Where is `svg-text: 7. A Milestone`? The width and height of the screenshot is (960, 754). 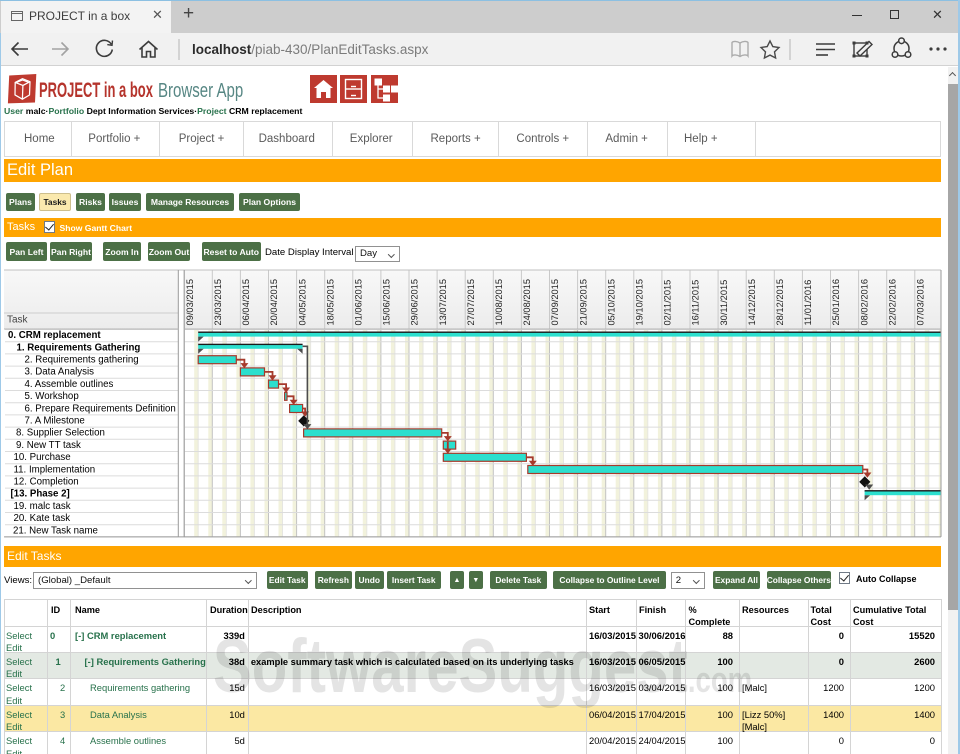
svg-text: 7. A Milestone is located at coordinates (55, 421).